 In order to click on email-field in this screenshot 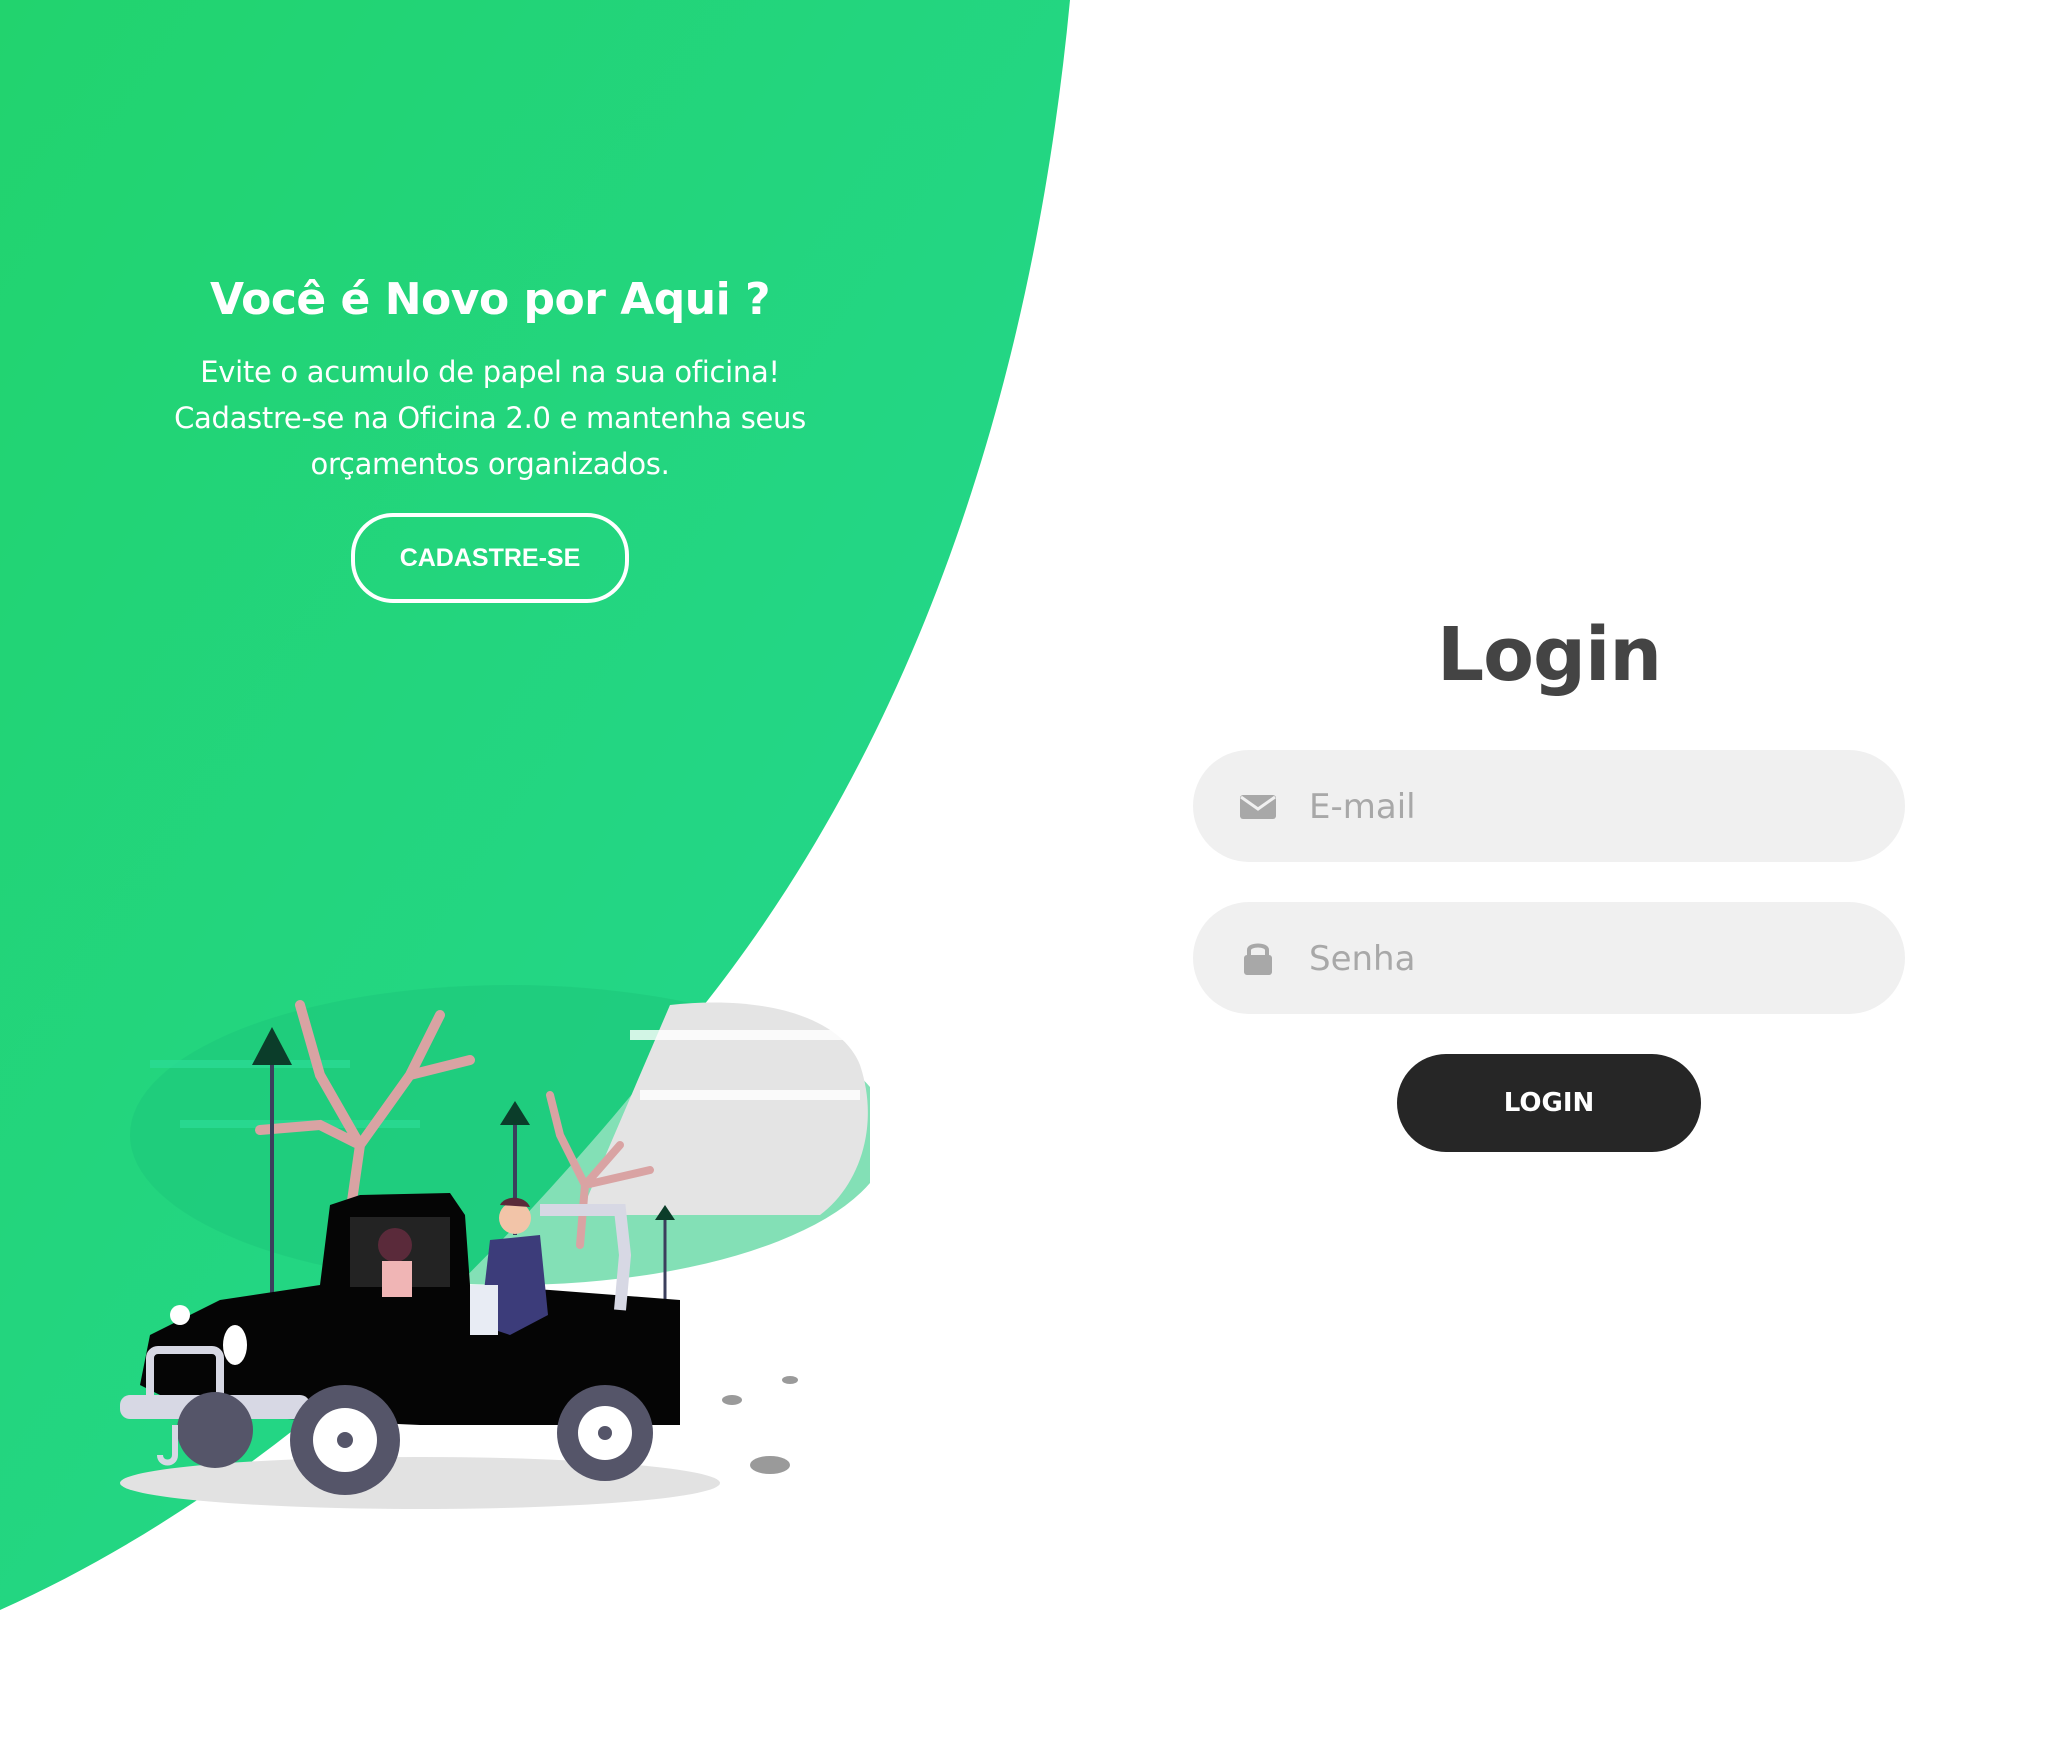, I will do `click(1549, 807)`.